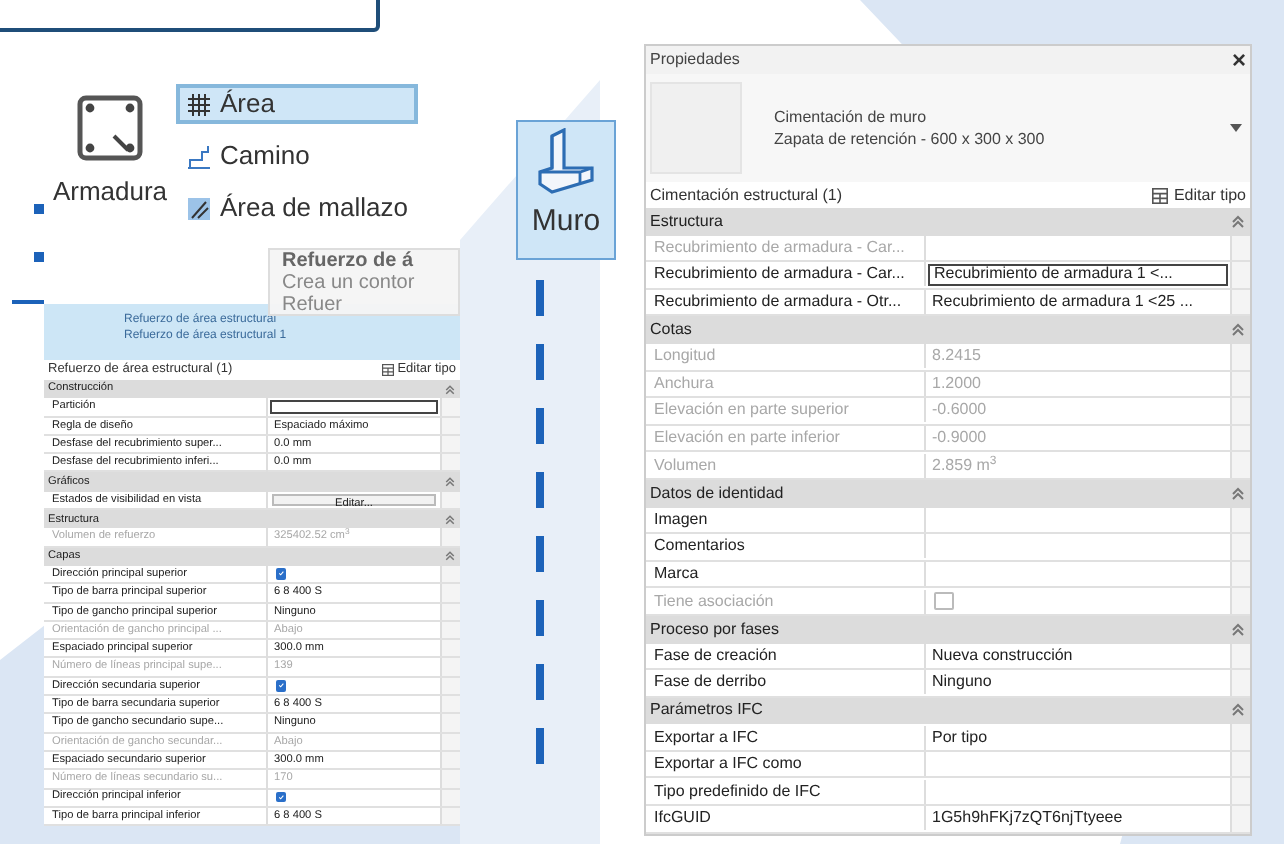 The height and width of the screenshot is (844, 1284). What do you see at coordinates (786, 546) in the screenshot?
I see `property-label: Comentarios` at bounding box center [786, 546].